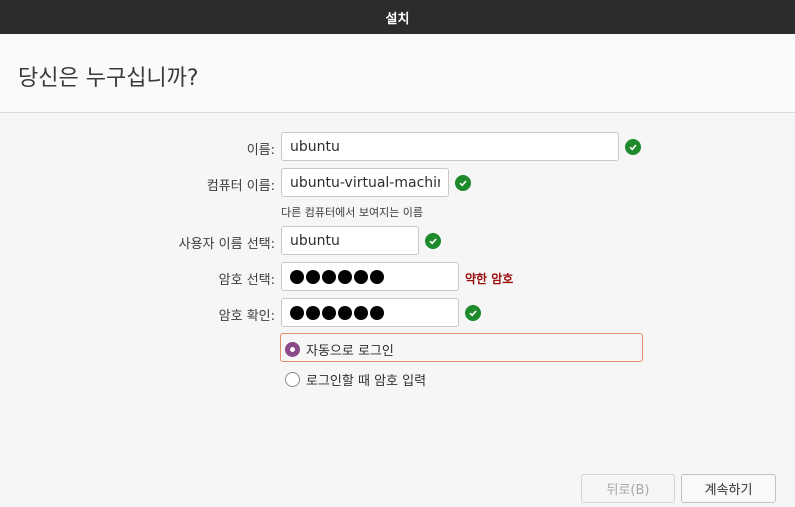  Describe the element at coordinates (260, 150) in the screenshot. I see `name-label: 이름:` at that location.